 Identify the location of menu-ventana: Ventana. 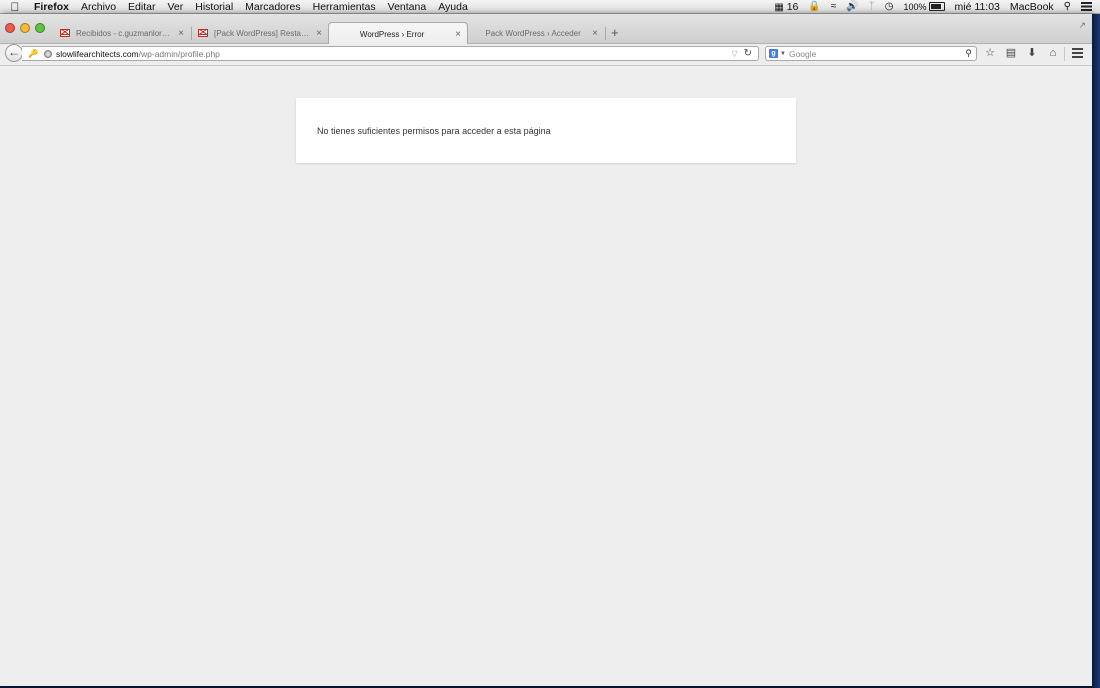
(407, 7).